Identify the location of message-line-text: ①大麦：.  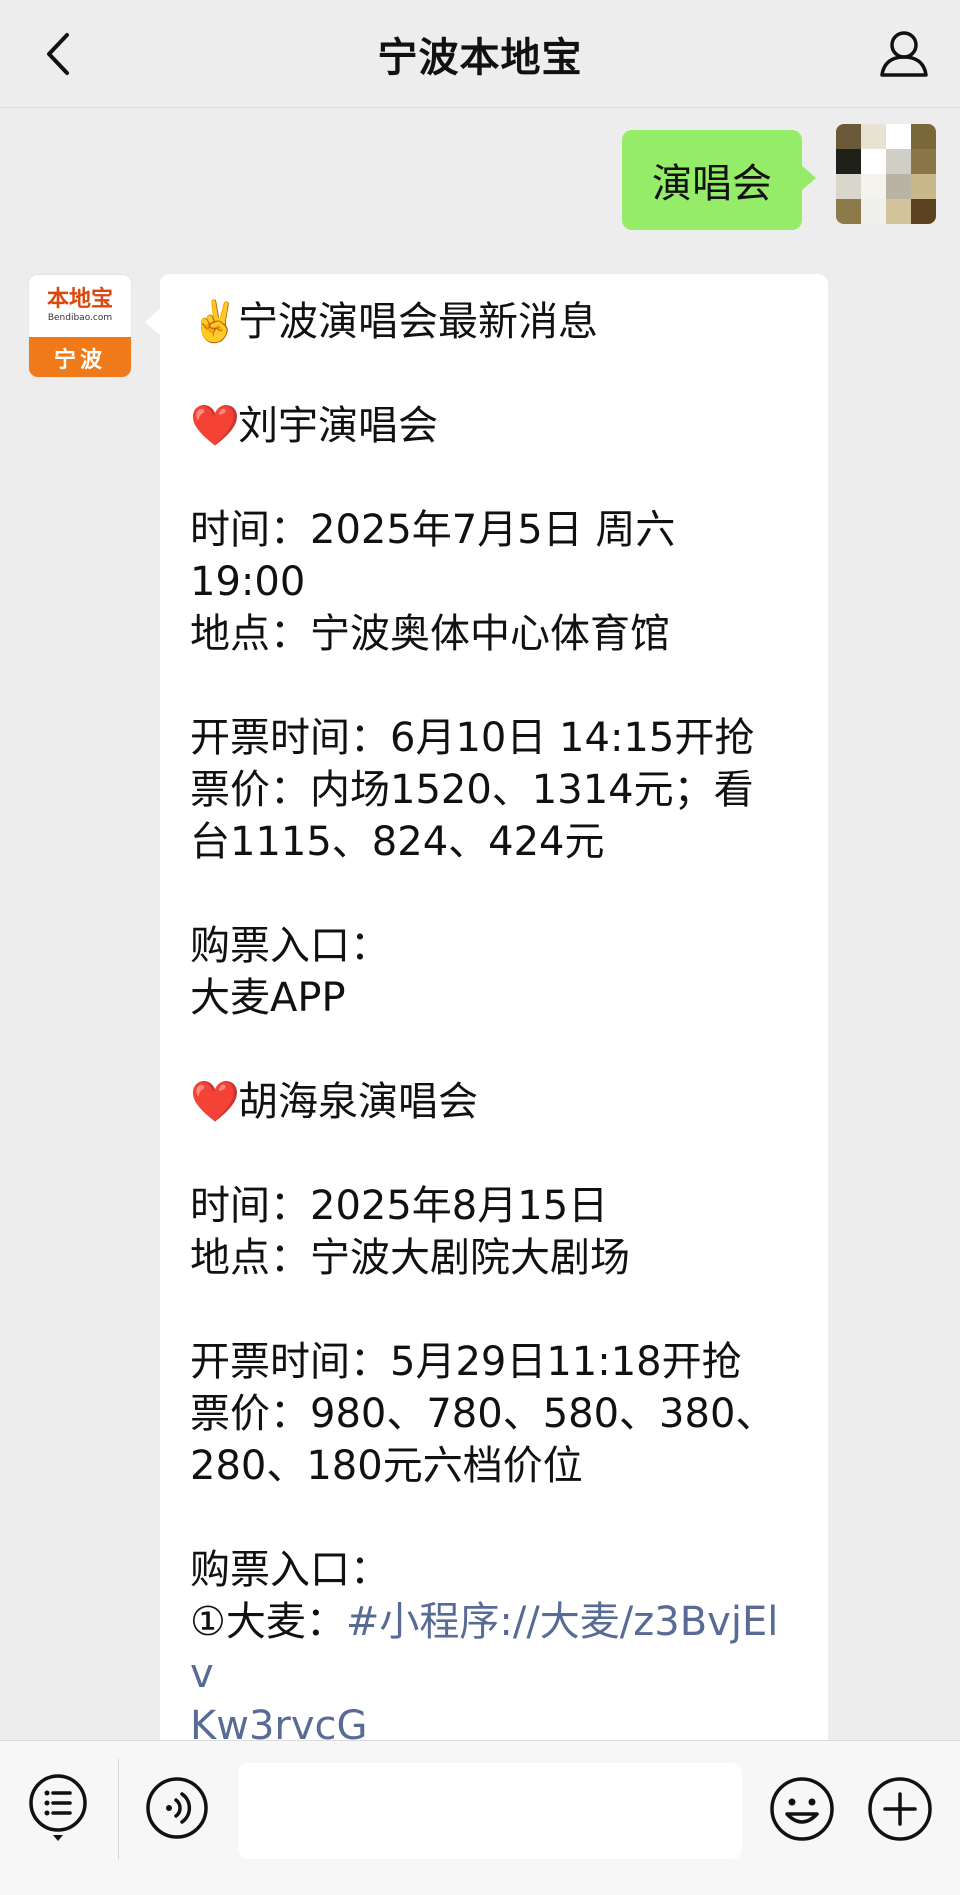
(268, 1622).